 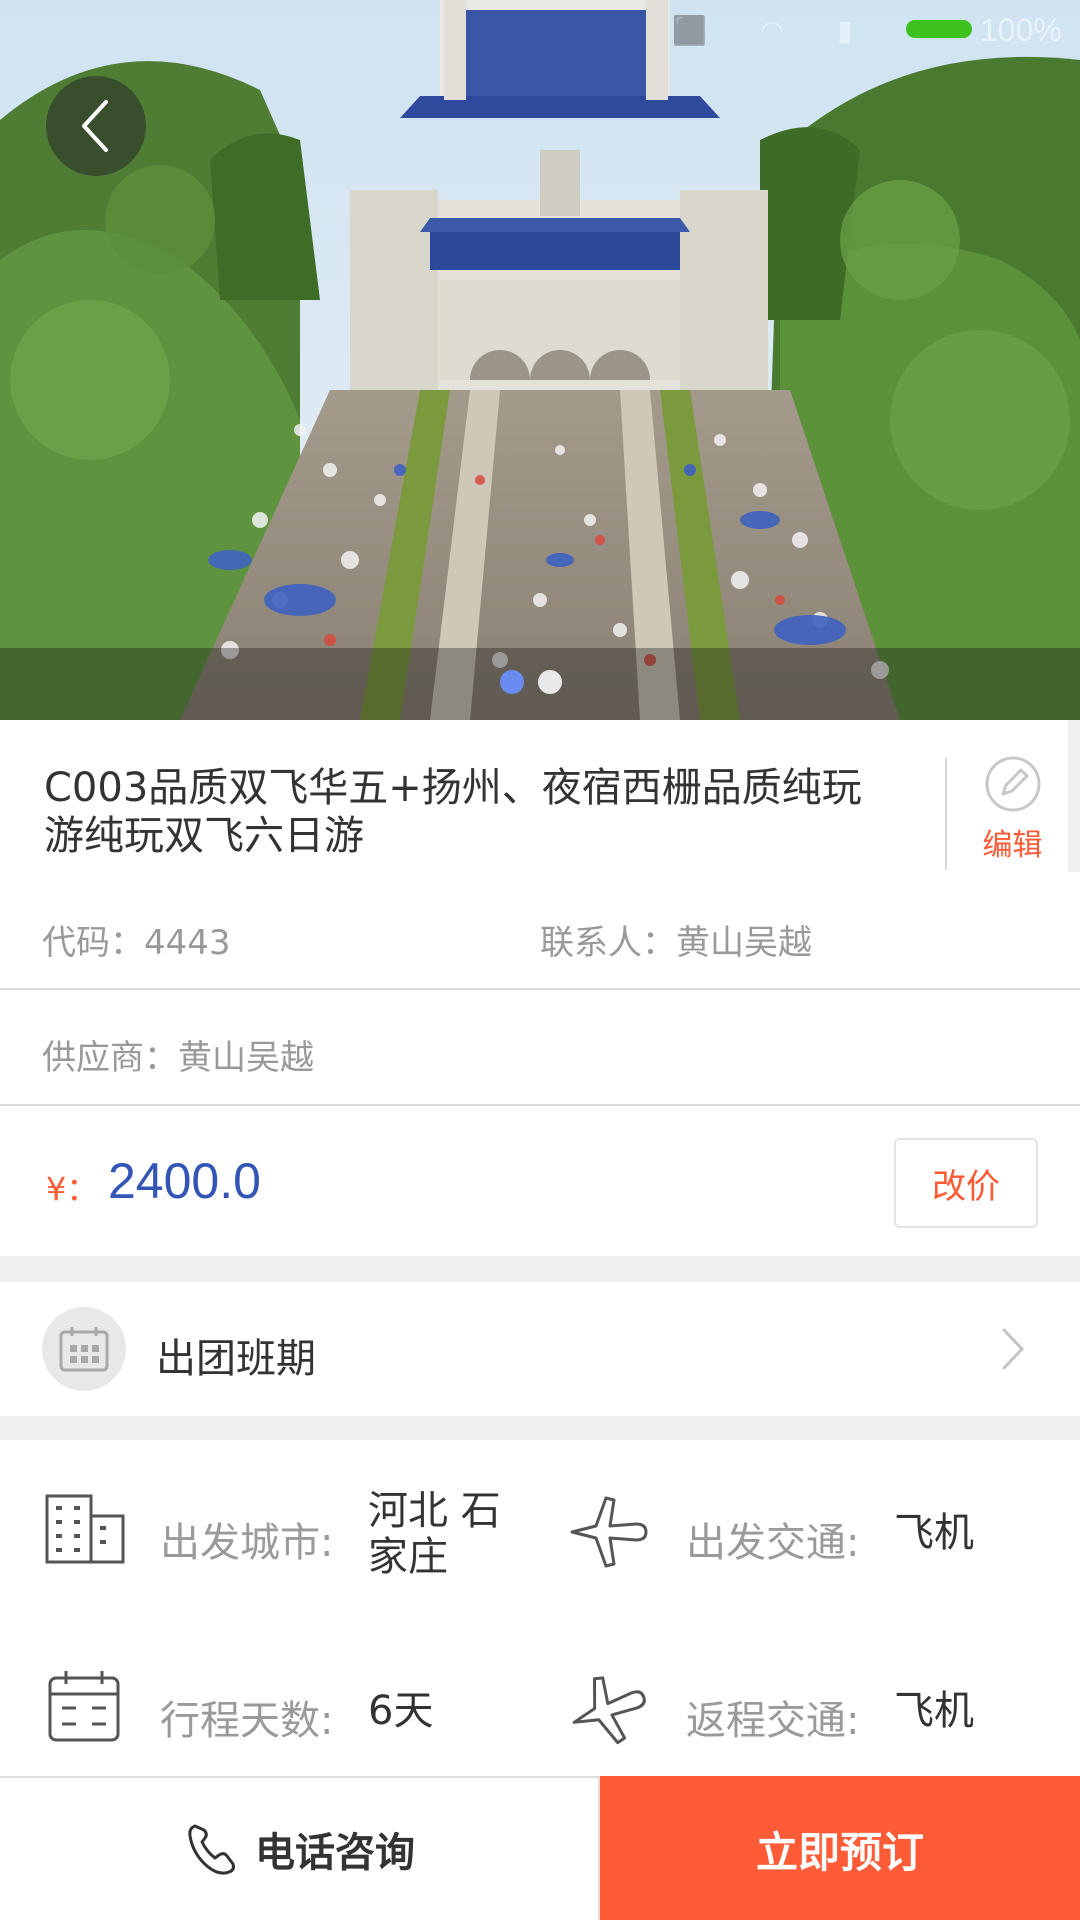 What do you see at coordinates (1013, 1349) in the screenshot?
I see `chevron-right-icon` at bounding box center [1013, 1349].